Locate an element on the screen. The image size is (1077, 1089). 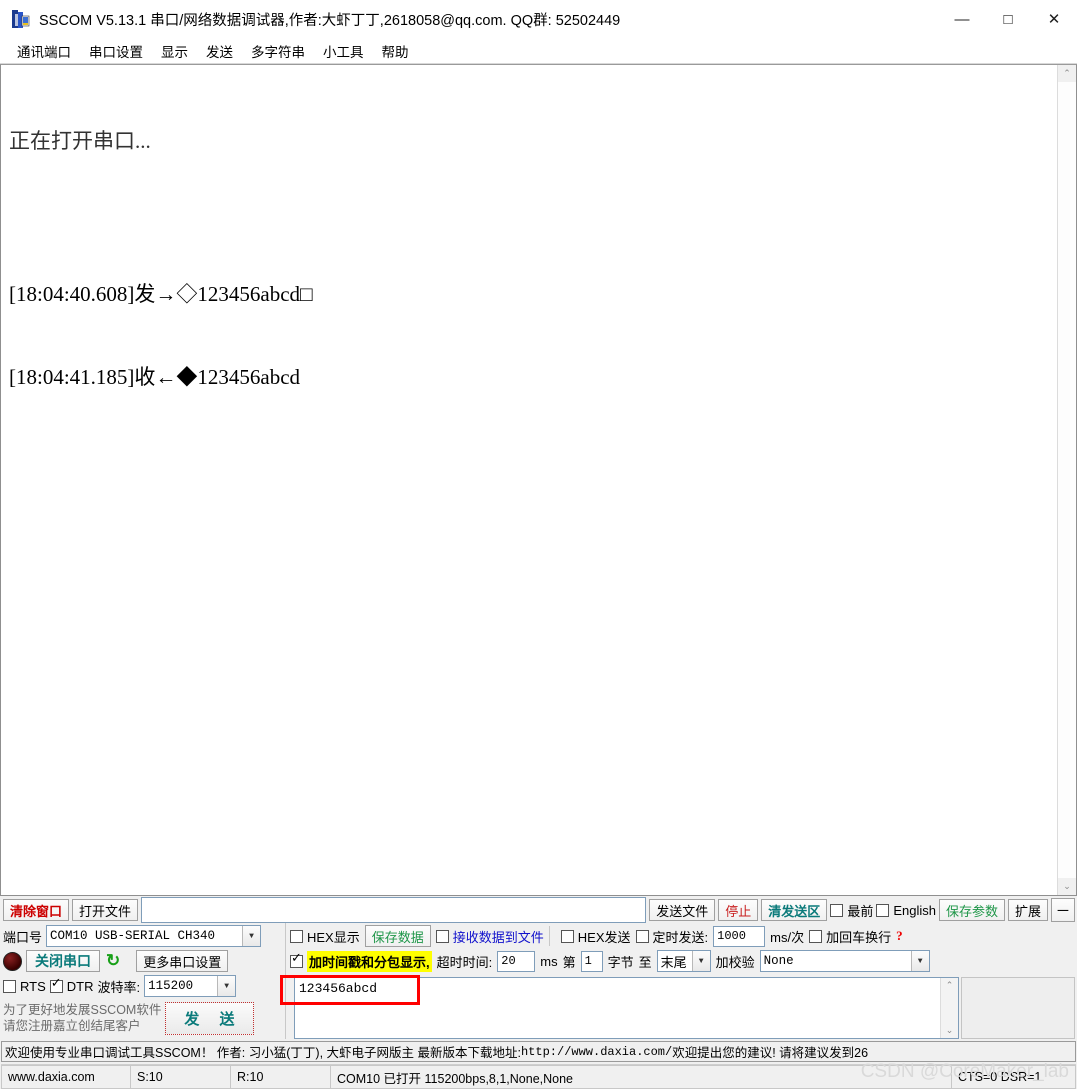
baud-chevron-down-icon: ▼ is located at coordinates (226, 986).